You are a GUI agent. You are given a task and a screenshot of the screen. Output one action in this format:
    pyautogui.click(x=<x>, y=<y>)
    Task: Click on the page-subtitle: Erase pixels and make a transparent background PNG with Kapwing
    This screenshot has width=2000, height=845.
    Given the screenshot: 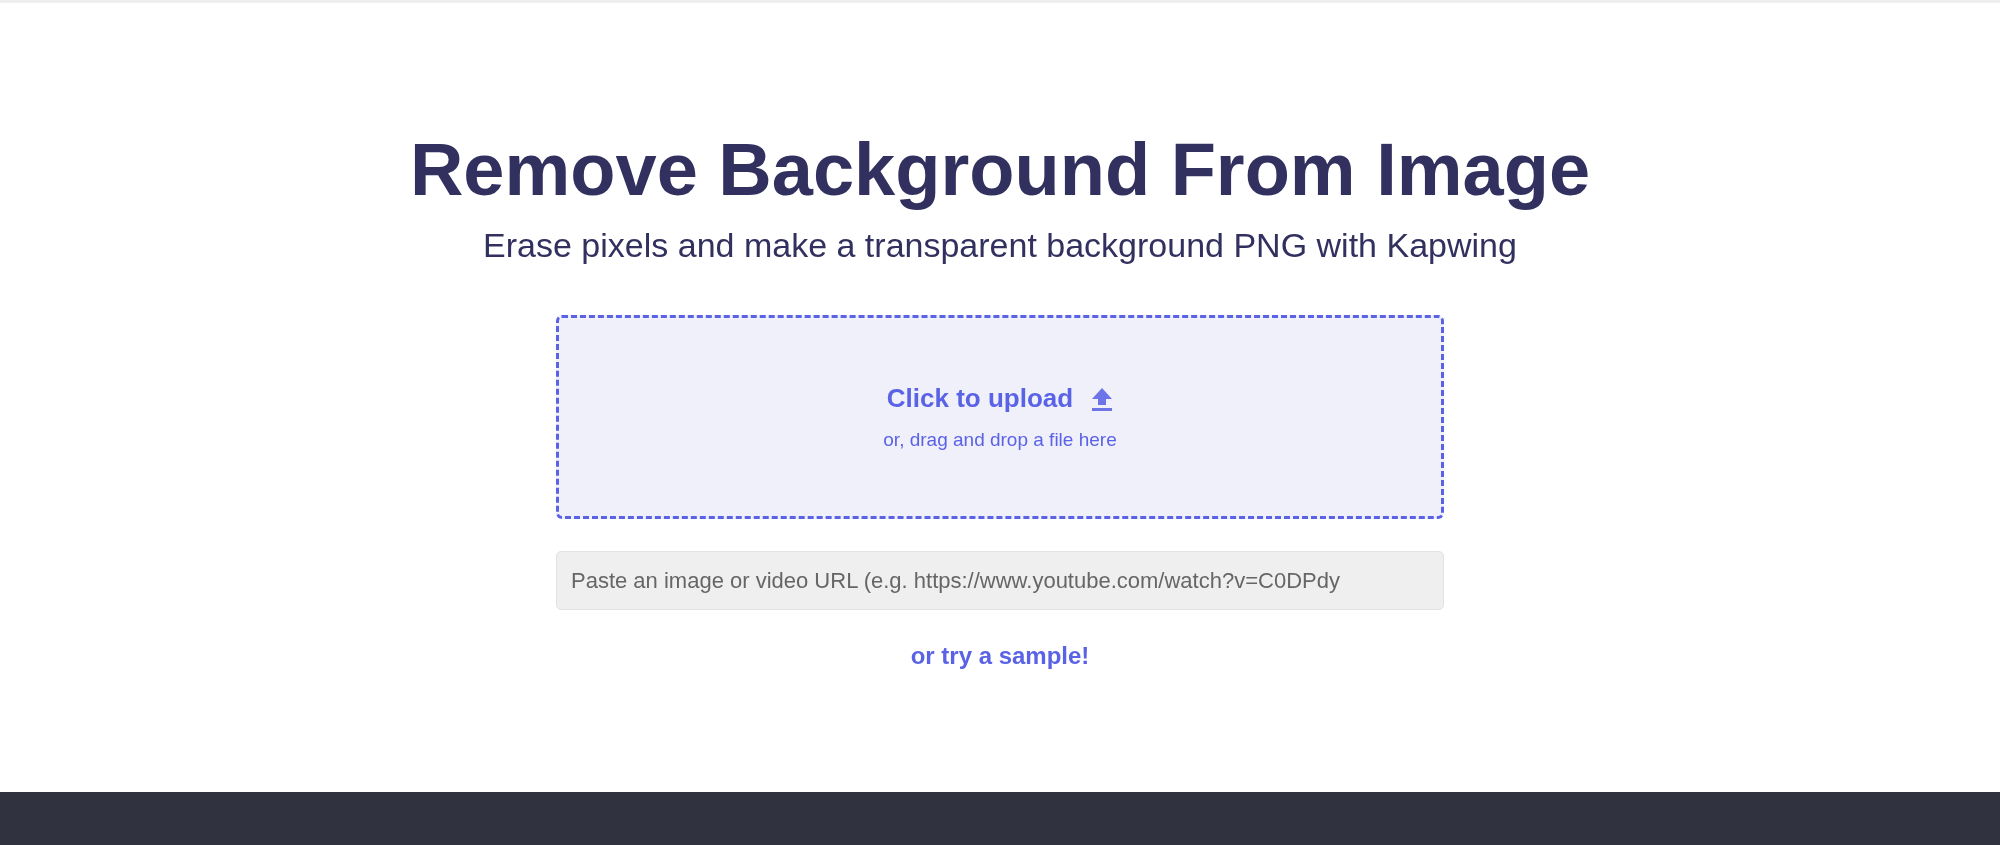 What is the action you would take?
    pyautogui.click(x=1000, y=245)
    